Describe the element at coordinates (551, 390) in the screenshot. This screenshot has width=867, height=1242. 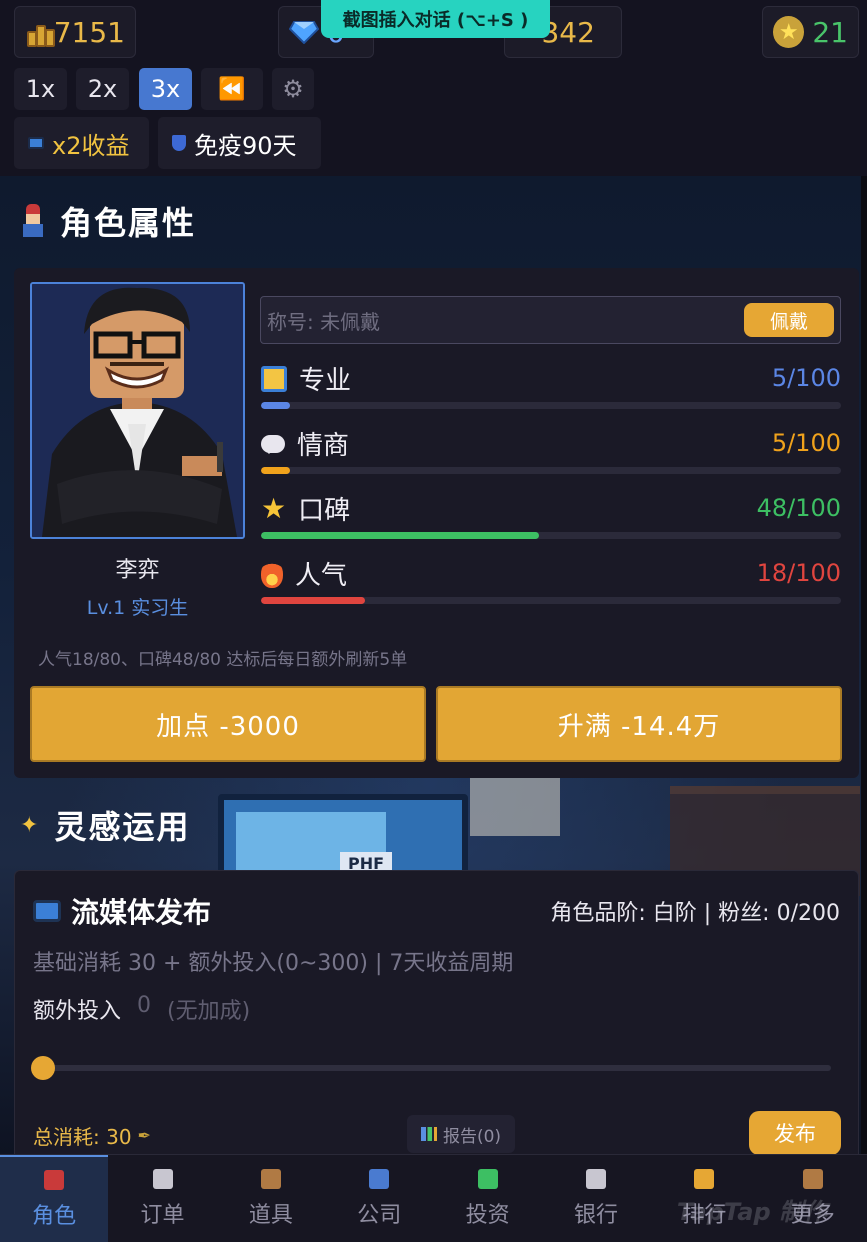
I see `stat-professional: 专业 5/100` at that location.